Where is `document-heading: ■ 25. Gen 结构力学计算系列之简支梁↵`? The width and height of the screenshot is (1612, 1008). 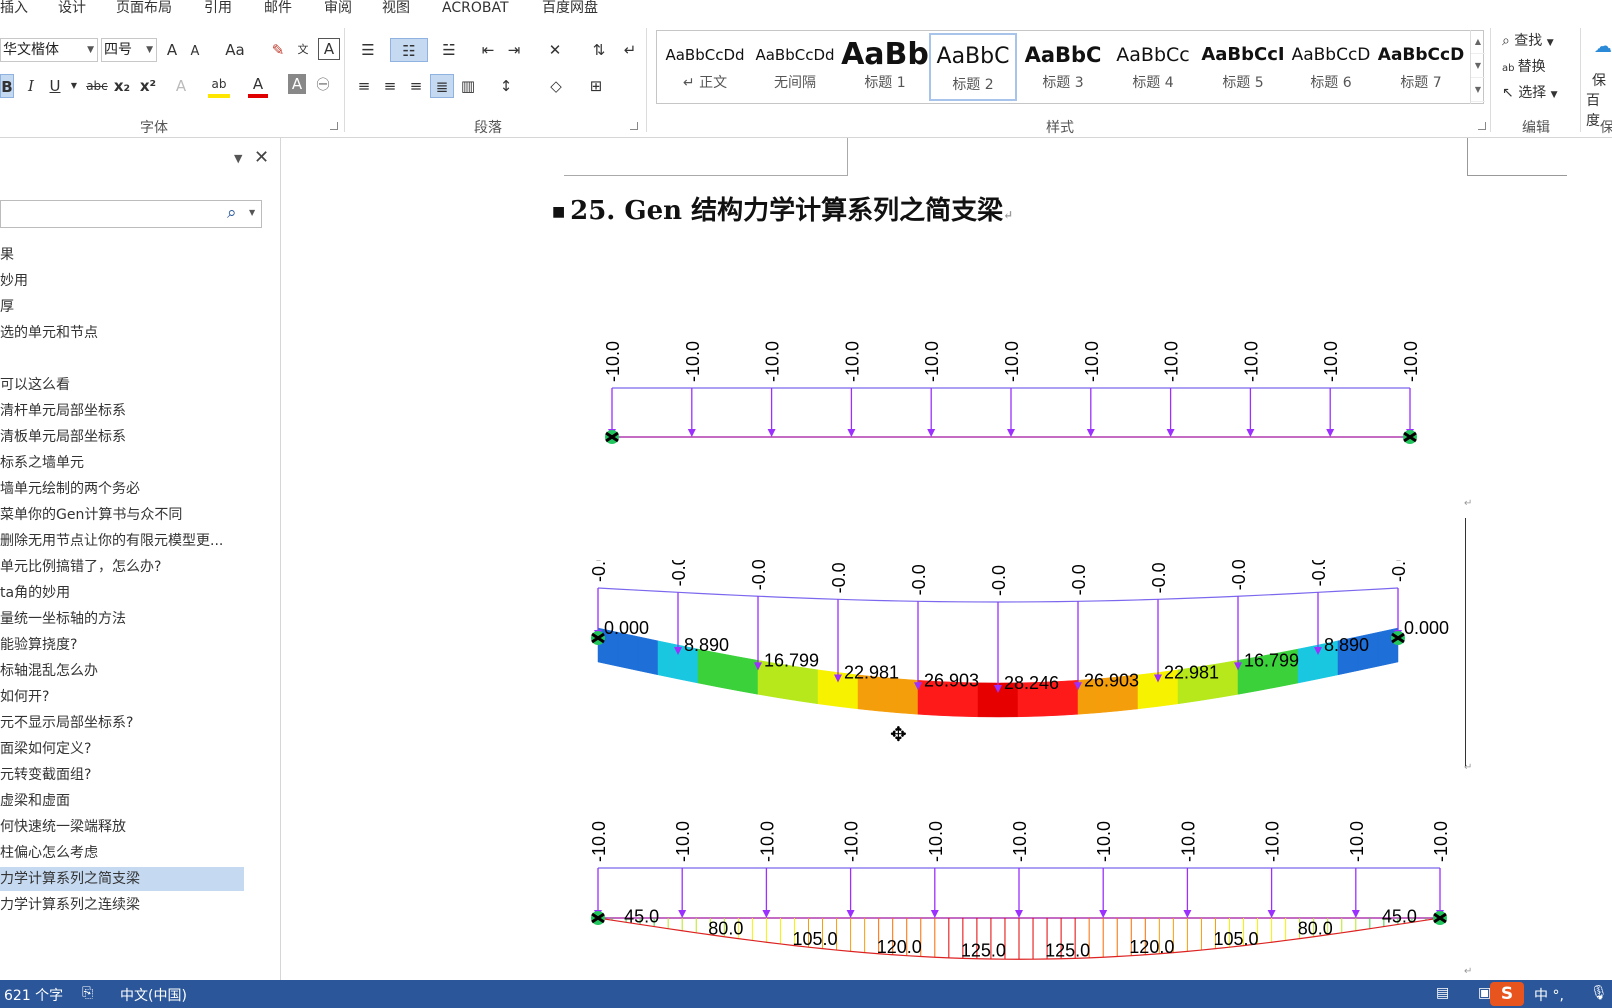 document-heading: ■ 25. Gen 结构力学计算系列之简支梁↵ is located at coordinates (782, 208).